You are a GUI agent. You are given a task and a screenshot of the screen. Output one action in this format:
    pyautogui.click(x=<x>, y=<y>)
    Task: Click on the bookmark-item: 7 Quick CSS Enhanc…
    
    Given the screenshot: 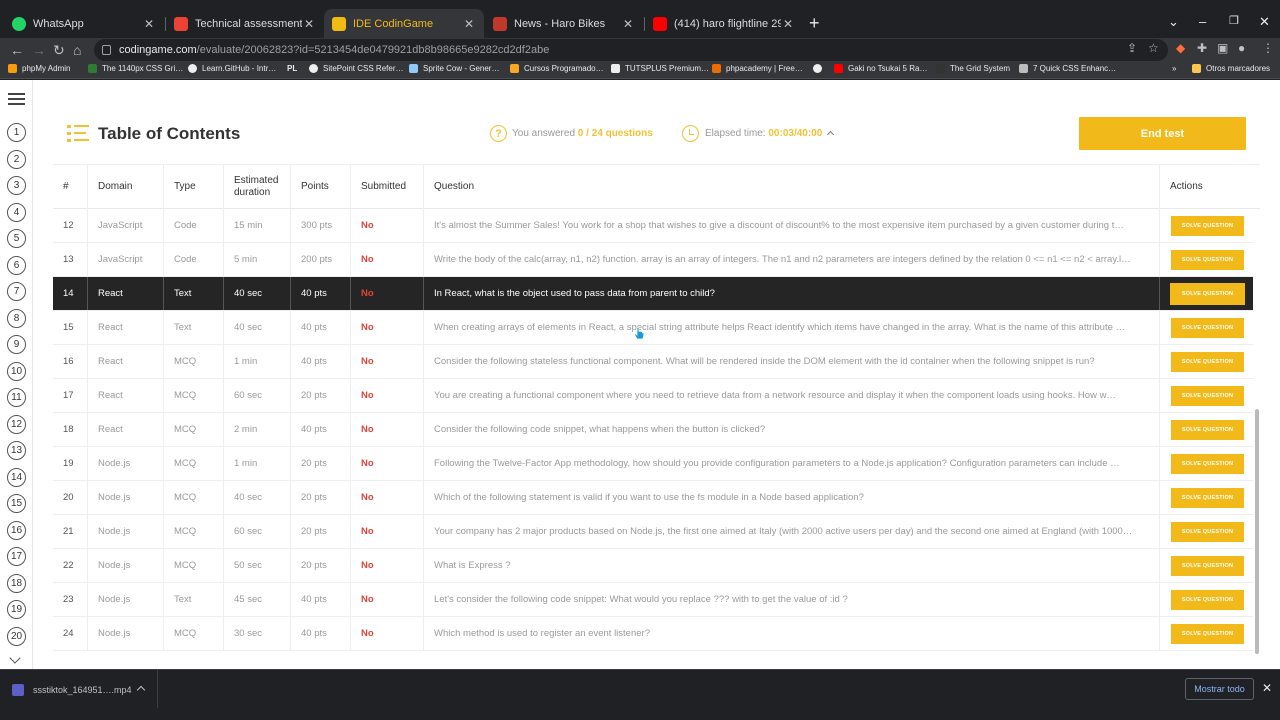 What is the action you would take?
    pyautogui.click(x=1067, y=68)
    